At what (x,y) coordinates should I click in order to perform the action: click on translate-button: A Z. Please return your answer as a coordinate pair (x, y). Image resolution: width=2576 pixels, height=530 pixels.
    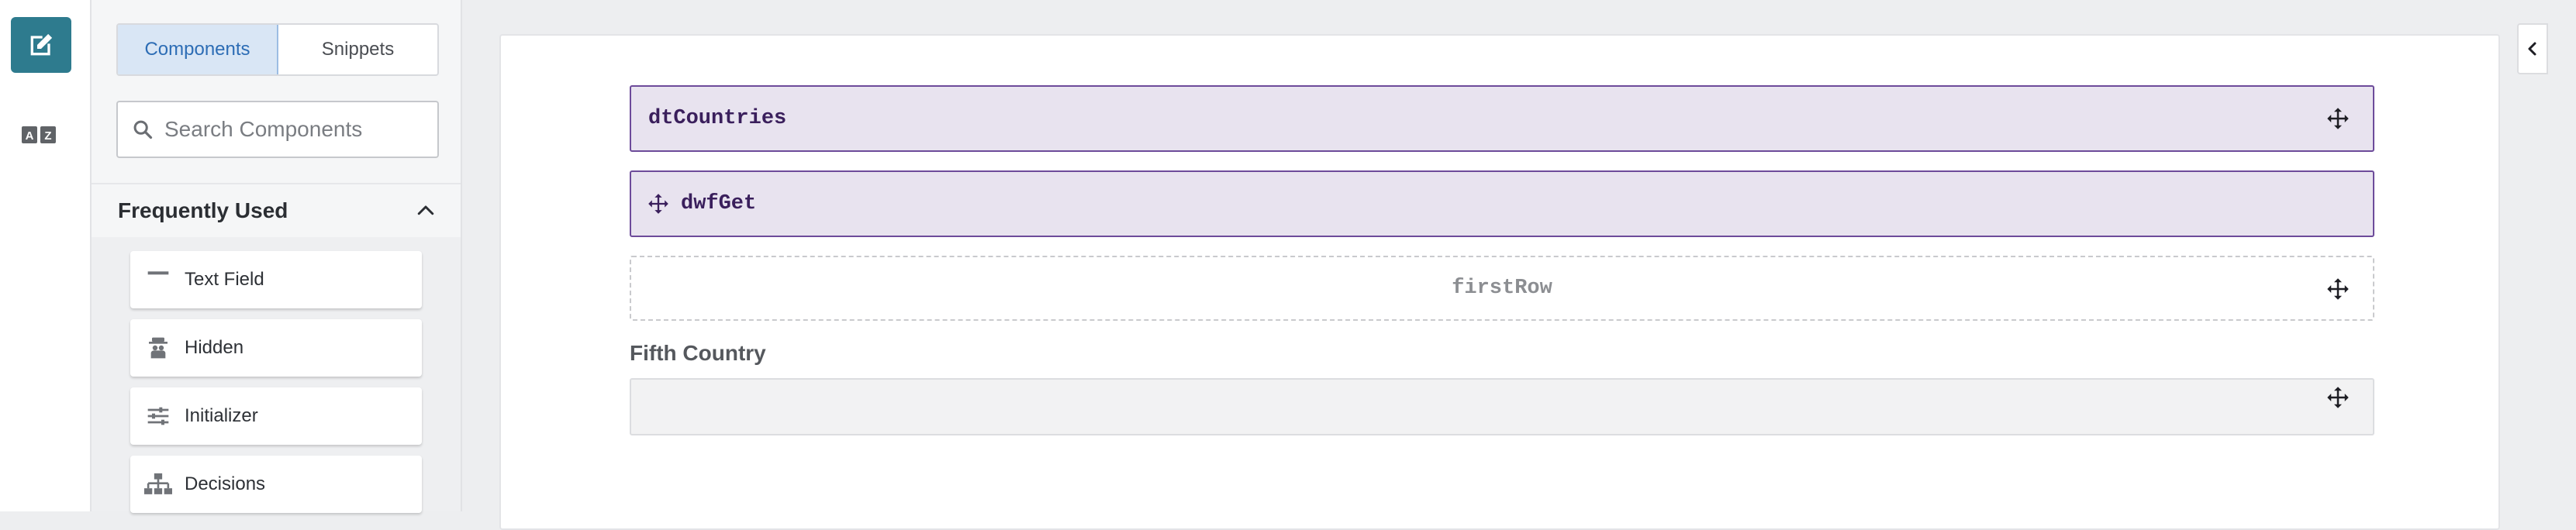
    Looking at the image, I should click on (40, 134).